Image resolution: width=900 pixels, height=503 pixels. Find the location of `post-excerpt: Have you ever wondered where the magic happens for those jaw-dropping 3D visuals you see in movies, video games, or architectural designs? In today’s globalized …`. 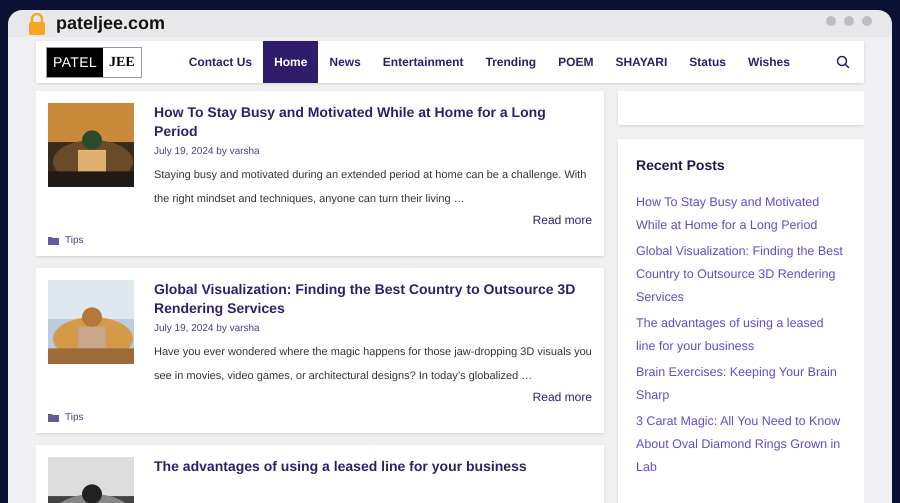

post-excerpt: Have you ever wondered where the magic happens for those jaw-dropping 3D visuals you see in movies, video games, or architectural designs? In today’s globalized … is located at coordinates (372, 364).